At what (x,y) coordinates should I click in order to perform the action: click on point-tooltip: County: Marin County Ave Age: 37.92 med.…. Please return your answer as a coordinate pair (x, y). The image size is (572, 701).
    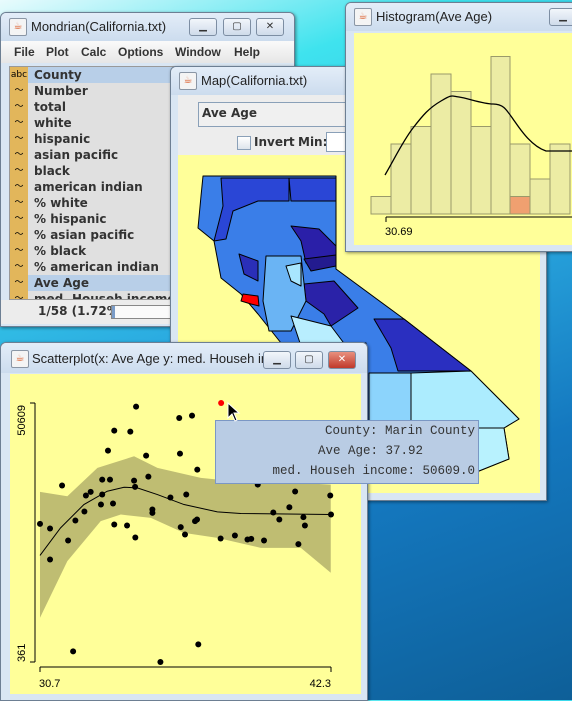
    Looking at the image, I should click on (347, 452).